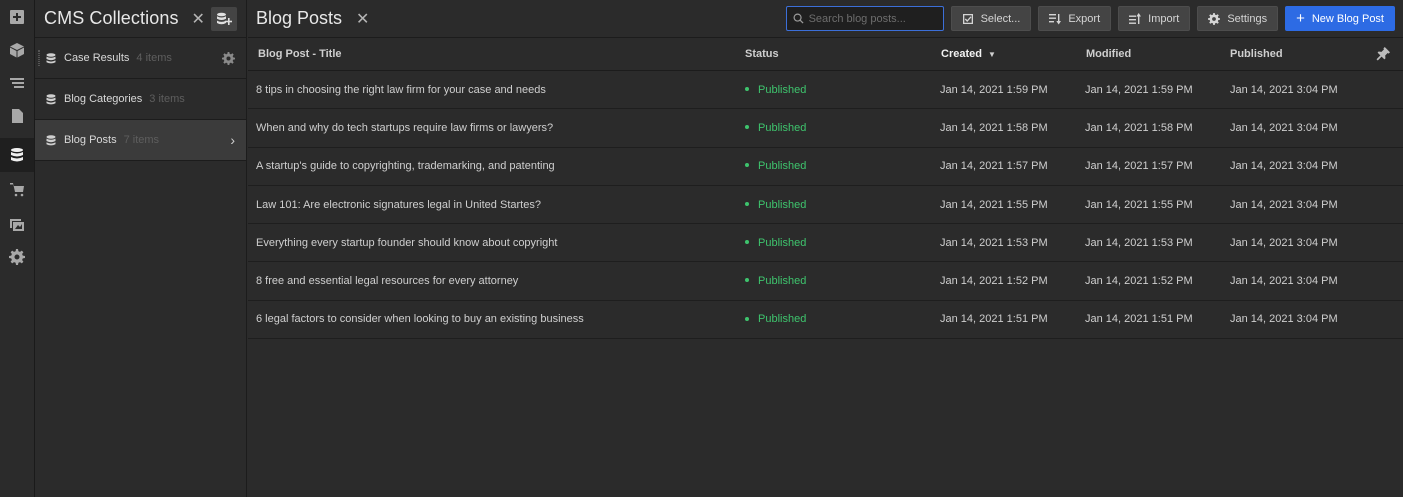 This screenshot has width=1403, height=497. I want to click on add-collection-button, so click(224, 18).